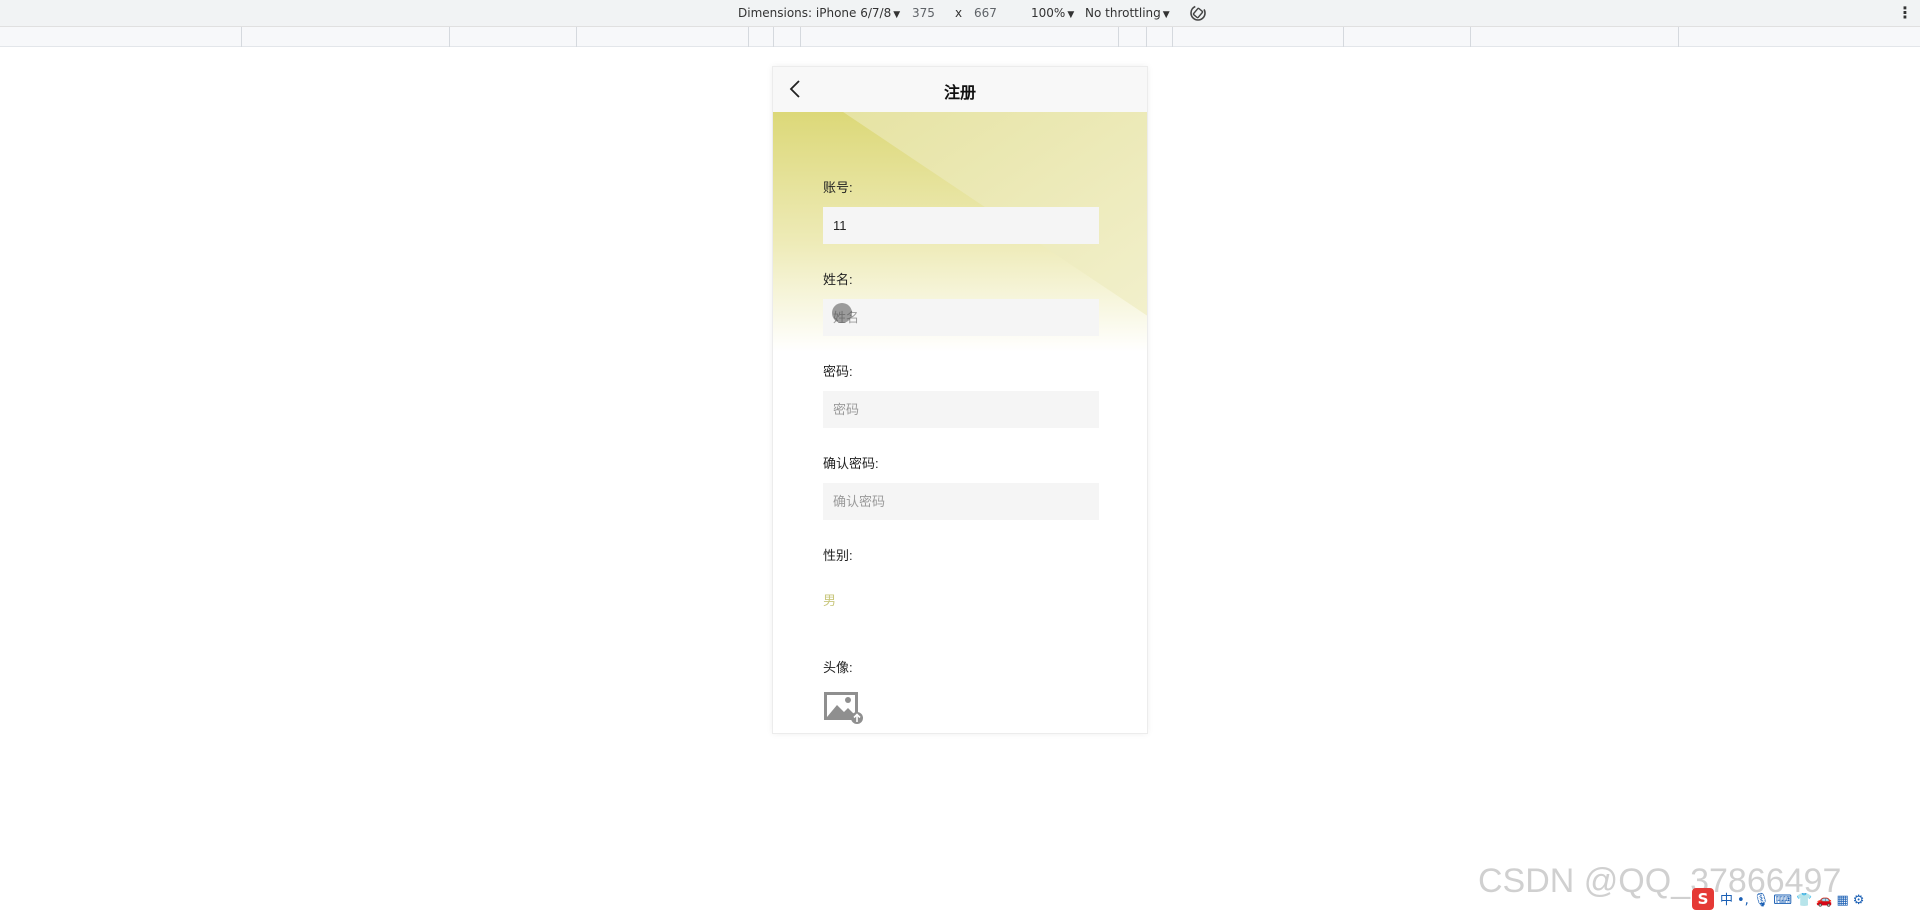 This screenshot has height=916, width=1920. I want to click on confirm-password-input, so click(961, 501).